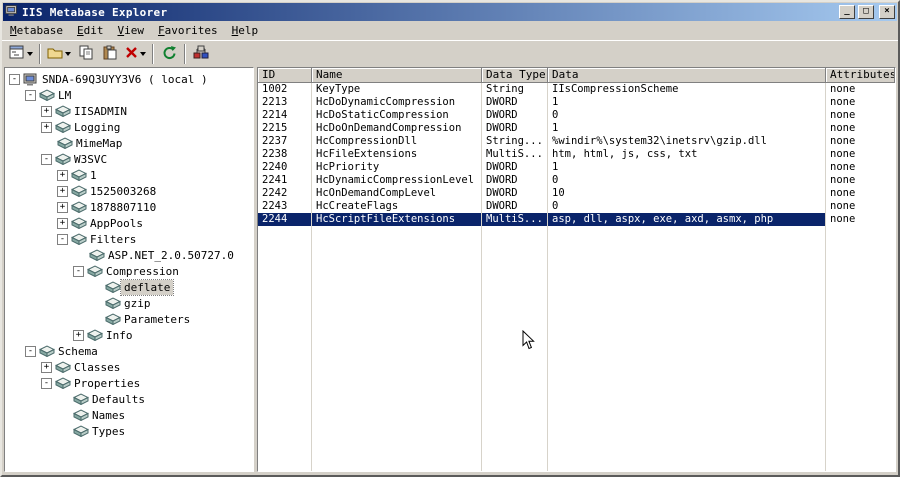  Describe the element at coordinates (129, 399) in the screenshot. I see `tree-item-defaults: Defaults` at that location.